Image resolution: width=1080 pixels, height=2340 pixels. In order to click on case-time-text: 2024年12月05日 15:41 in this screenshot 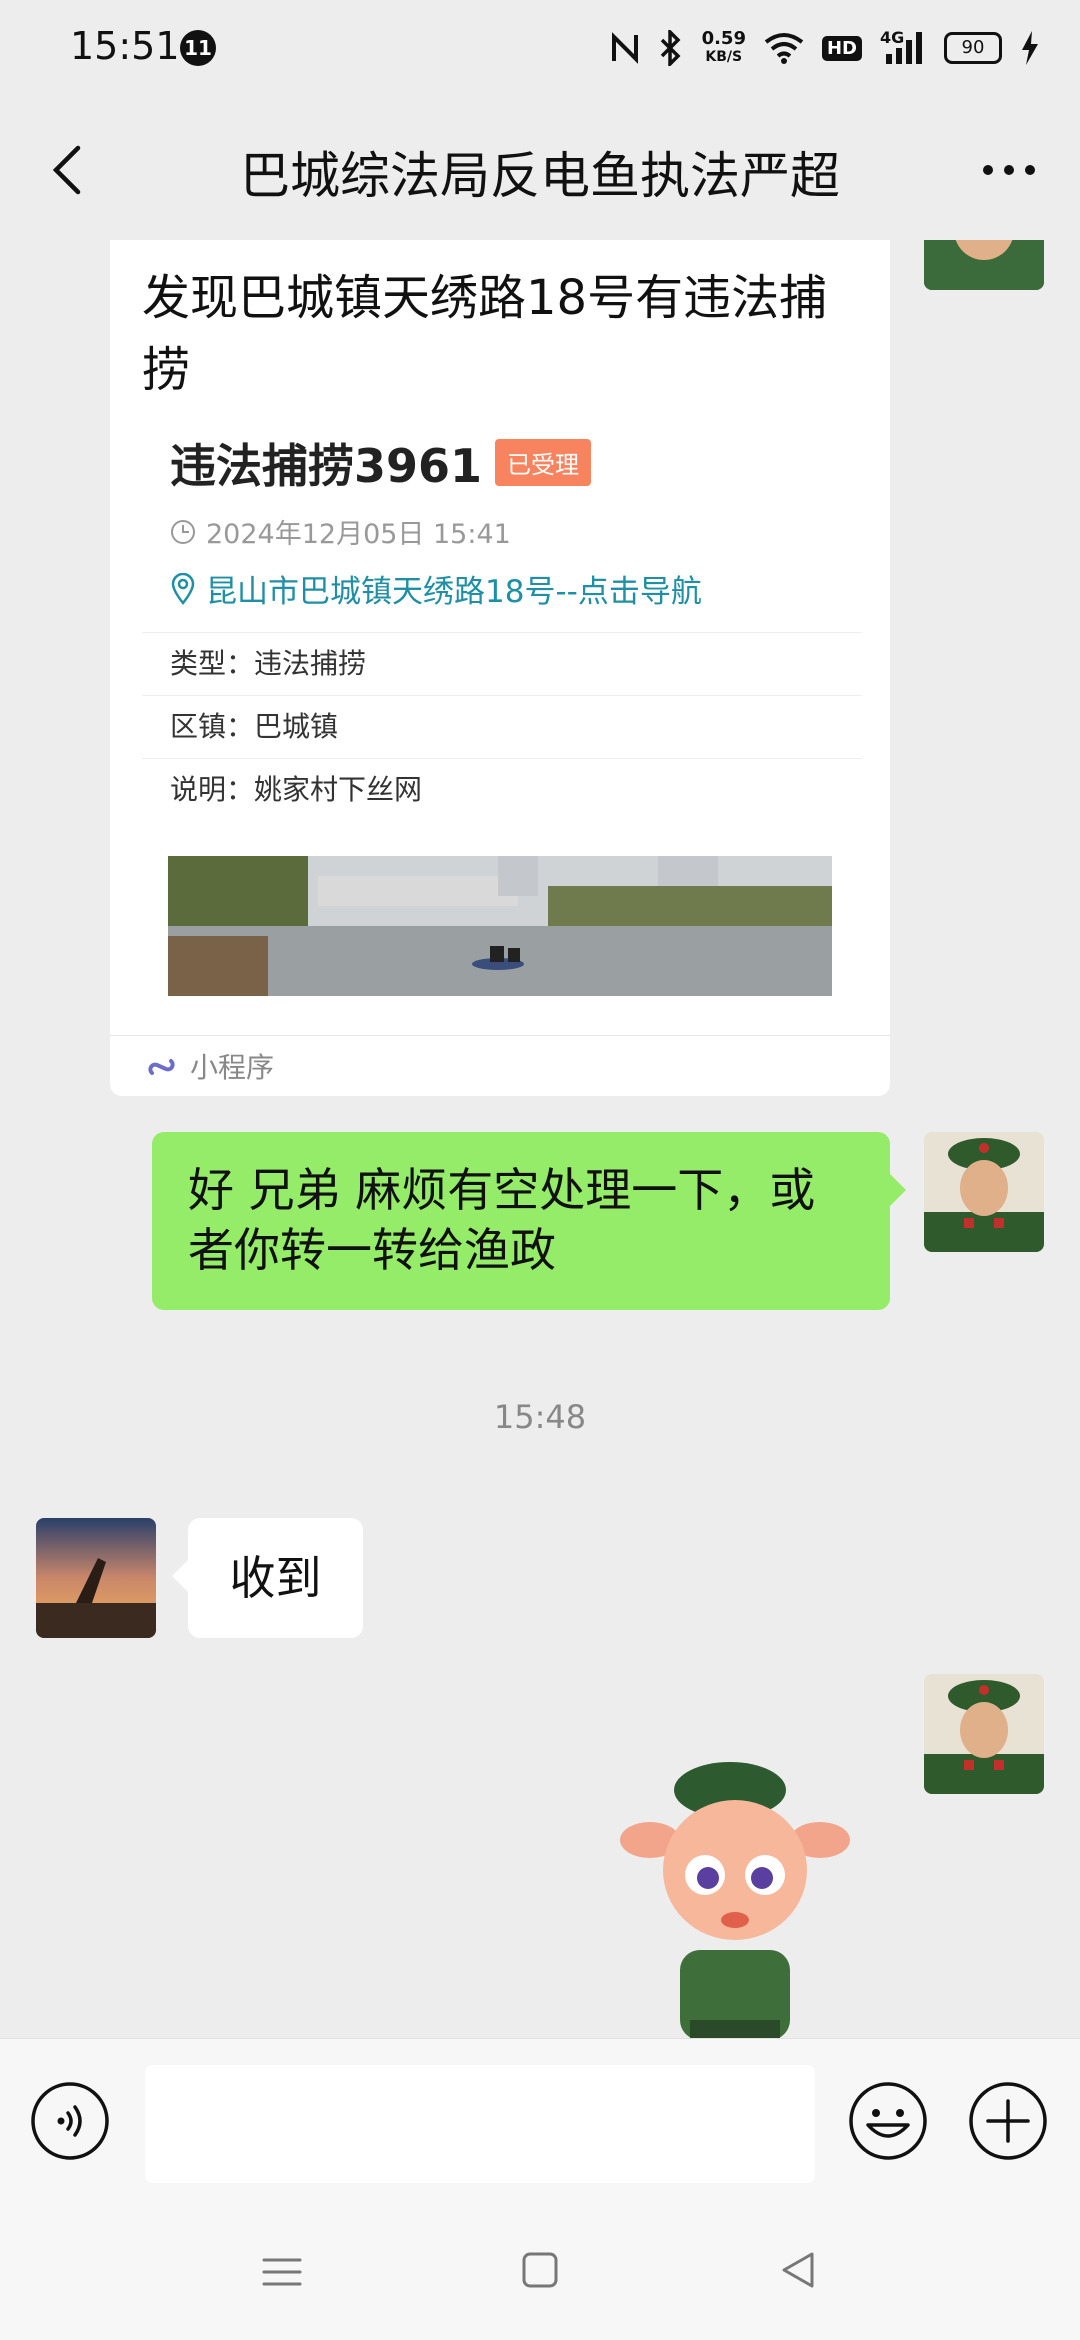, I will do `click(358, 534)`.